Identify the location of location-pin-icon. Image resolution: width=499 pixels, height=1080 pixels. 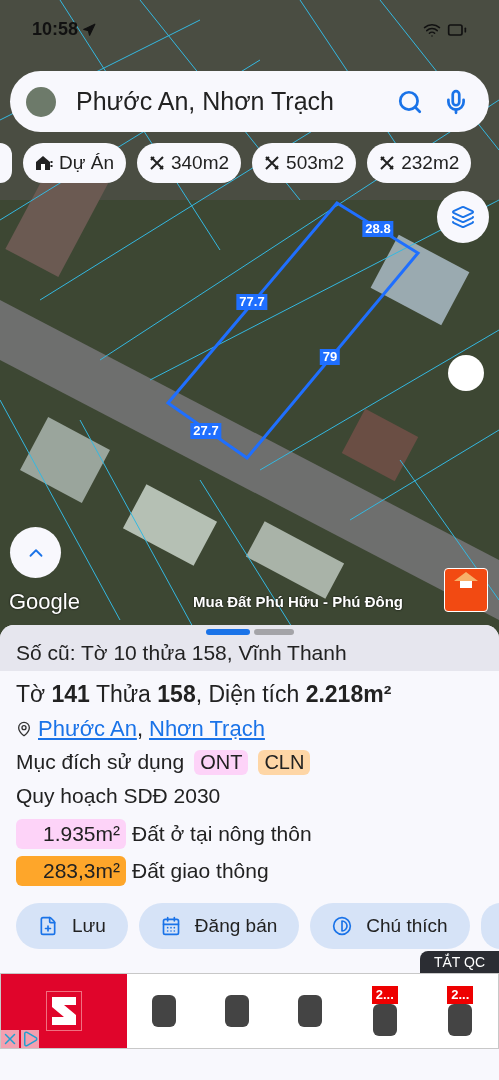
(24, 729).